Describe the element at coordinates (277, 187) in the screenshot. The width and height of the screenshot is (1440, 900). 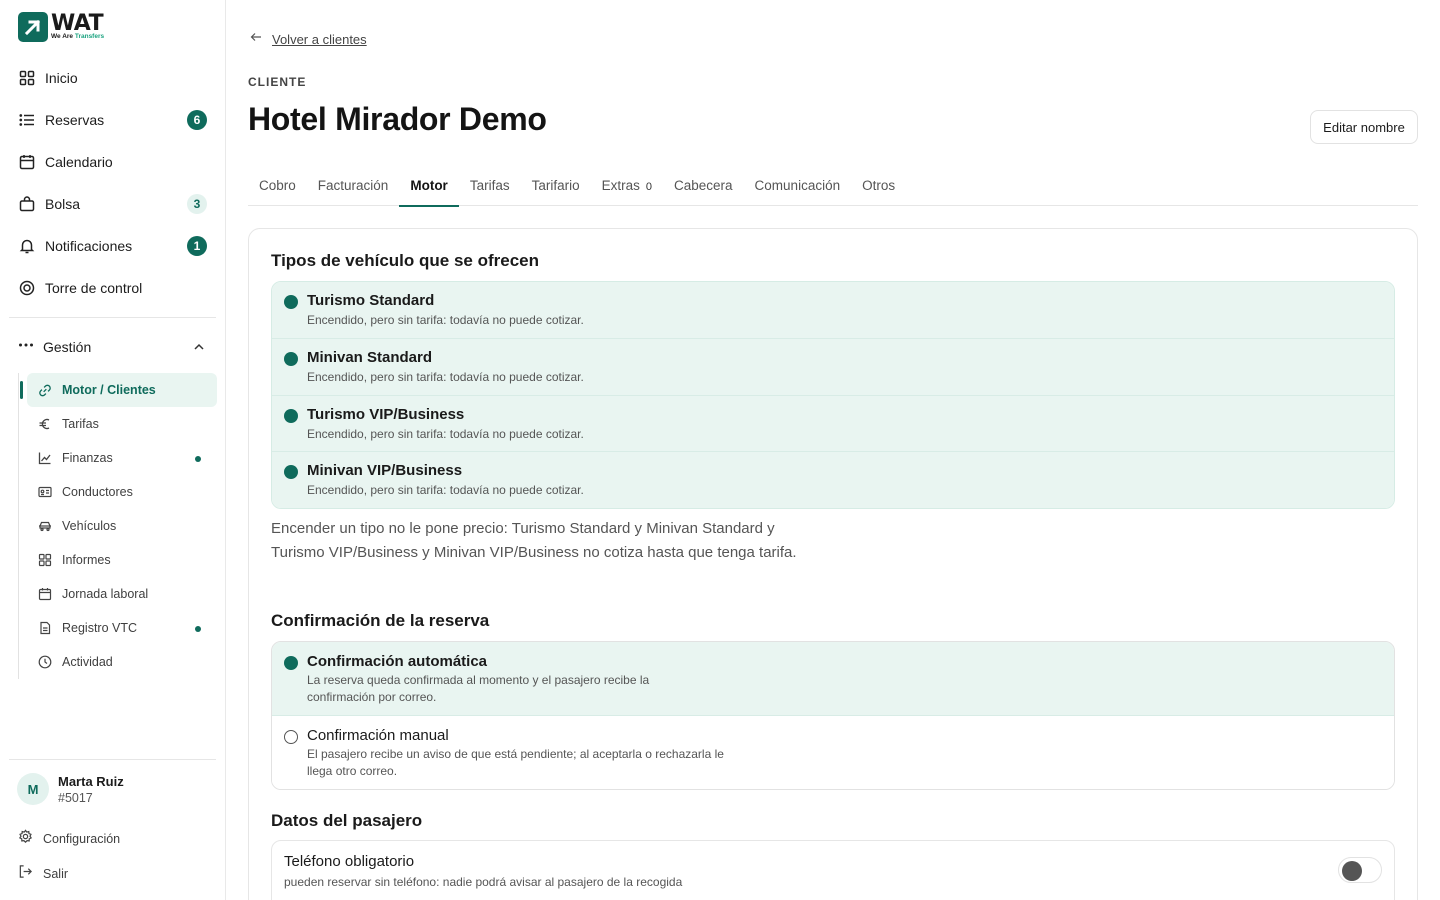
I see `tab-cobro: Cobro` at that location.